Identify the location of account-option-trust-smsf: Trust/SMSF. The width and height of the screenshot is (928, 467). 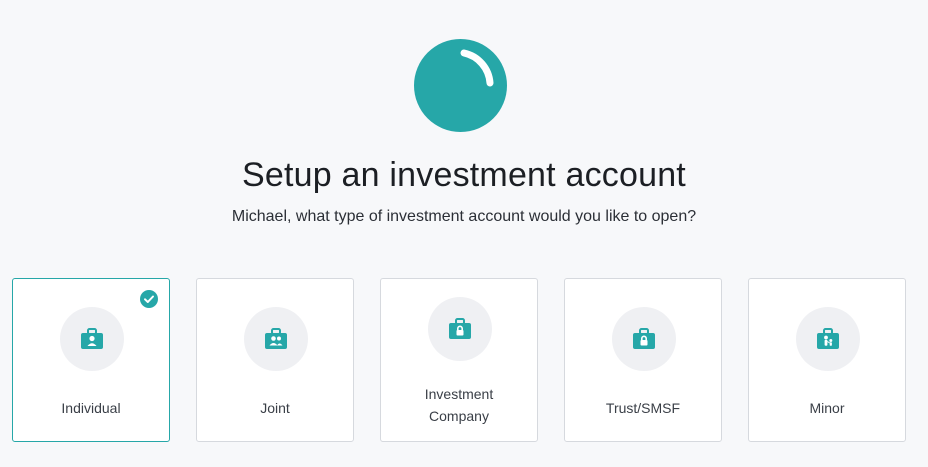
(643, 360).